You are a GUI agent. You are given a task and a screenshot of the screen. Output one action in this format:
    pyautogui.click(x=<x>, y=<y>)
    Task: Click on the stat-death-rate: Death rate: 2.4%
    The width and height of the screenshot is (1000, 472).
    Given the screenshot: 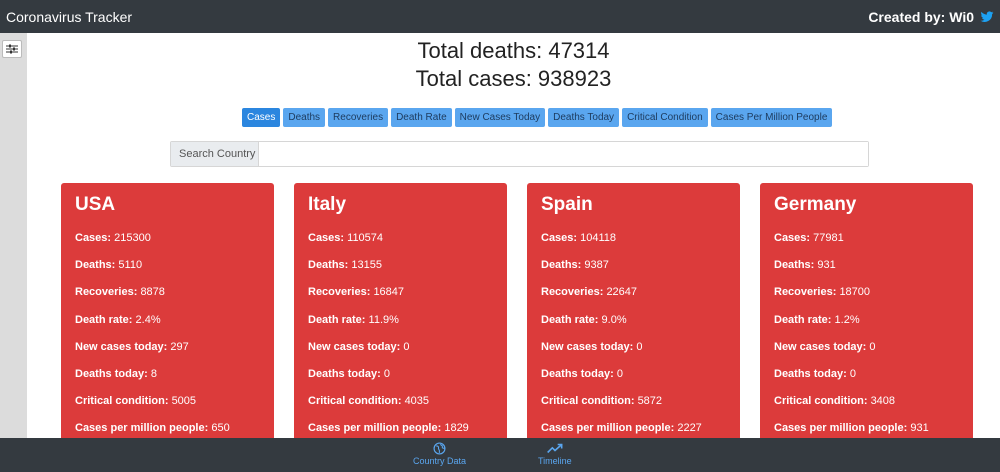 What is the action you would take?
    pyautogui.click(x=118, y=319)
    